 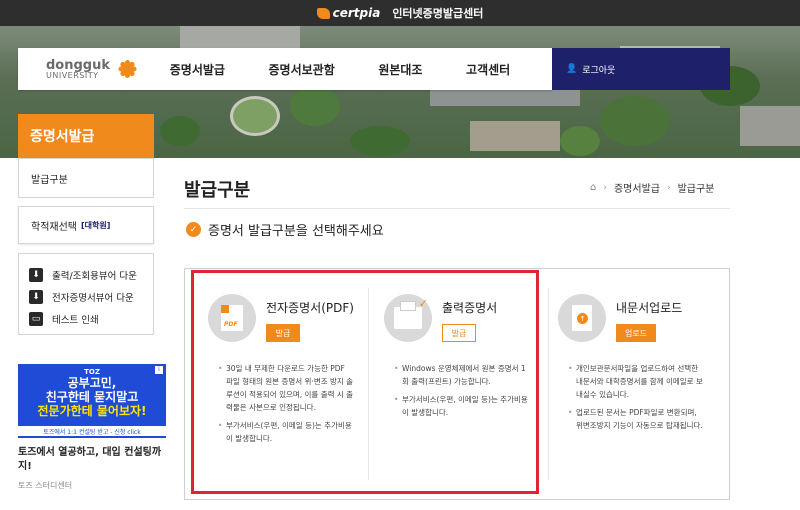 What do you see at coordinates (572, 69) in the screenshot?
I see `user-icon: 👤` at bounding box center [572, 69].